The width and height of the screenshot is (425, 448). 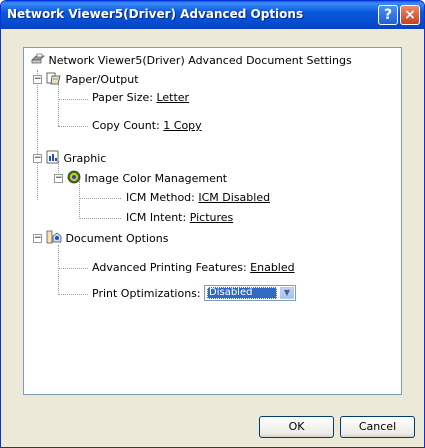 I want to click on tree-item-label: Paper/Output, so click(x=102, y=79).